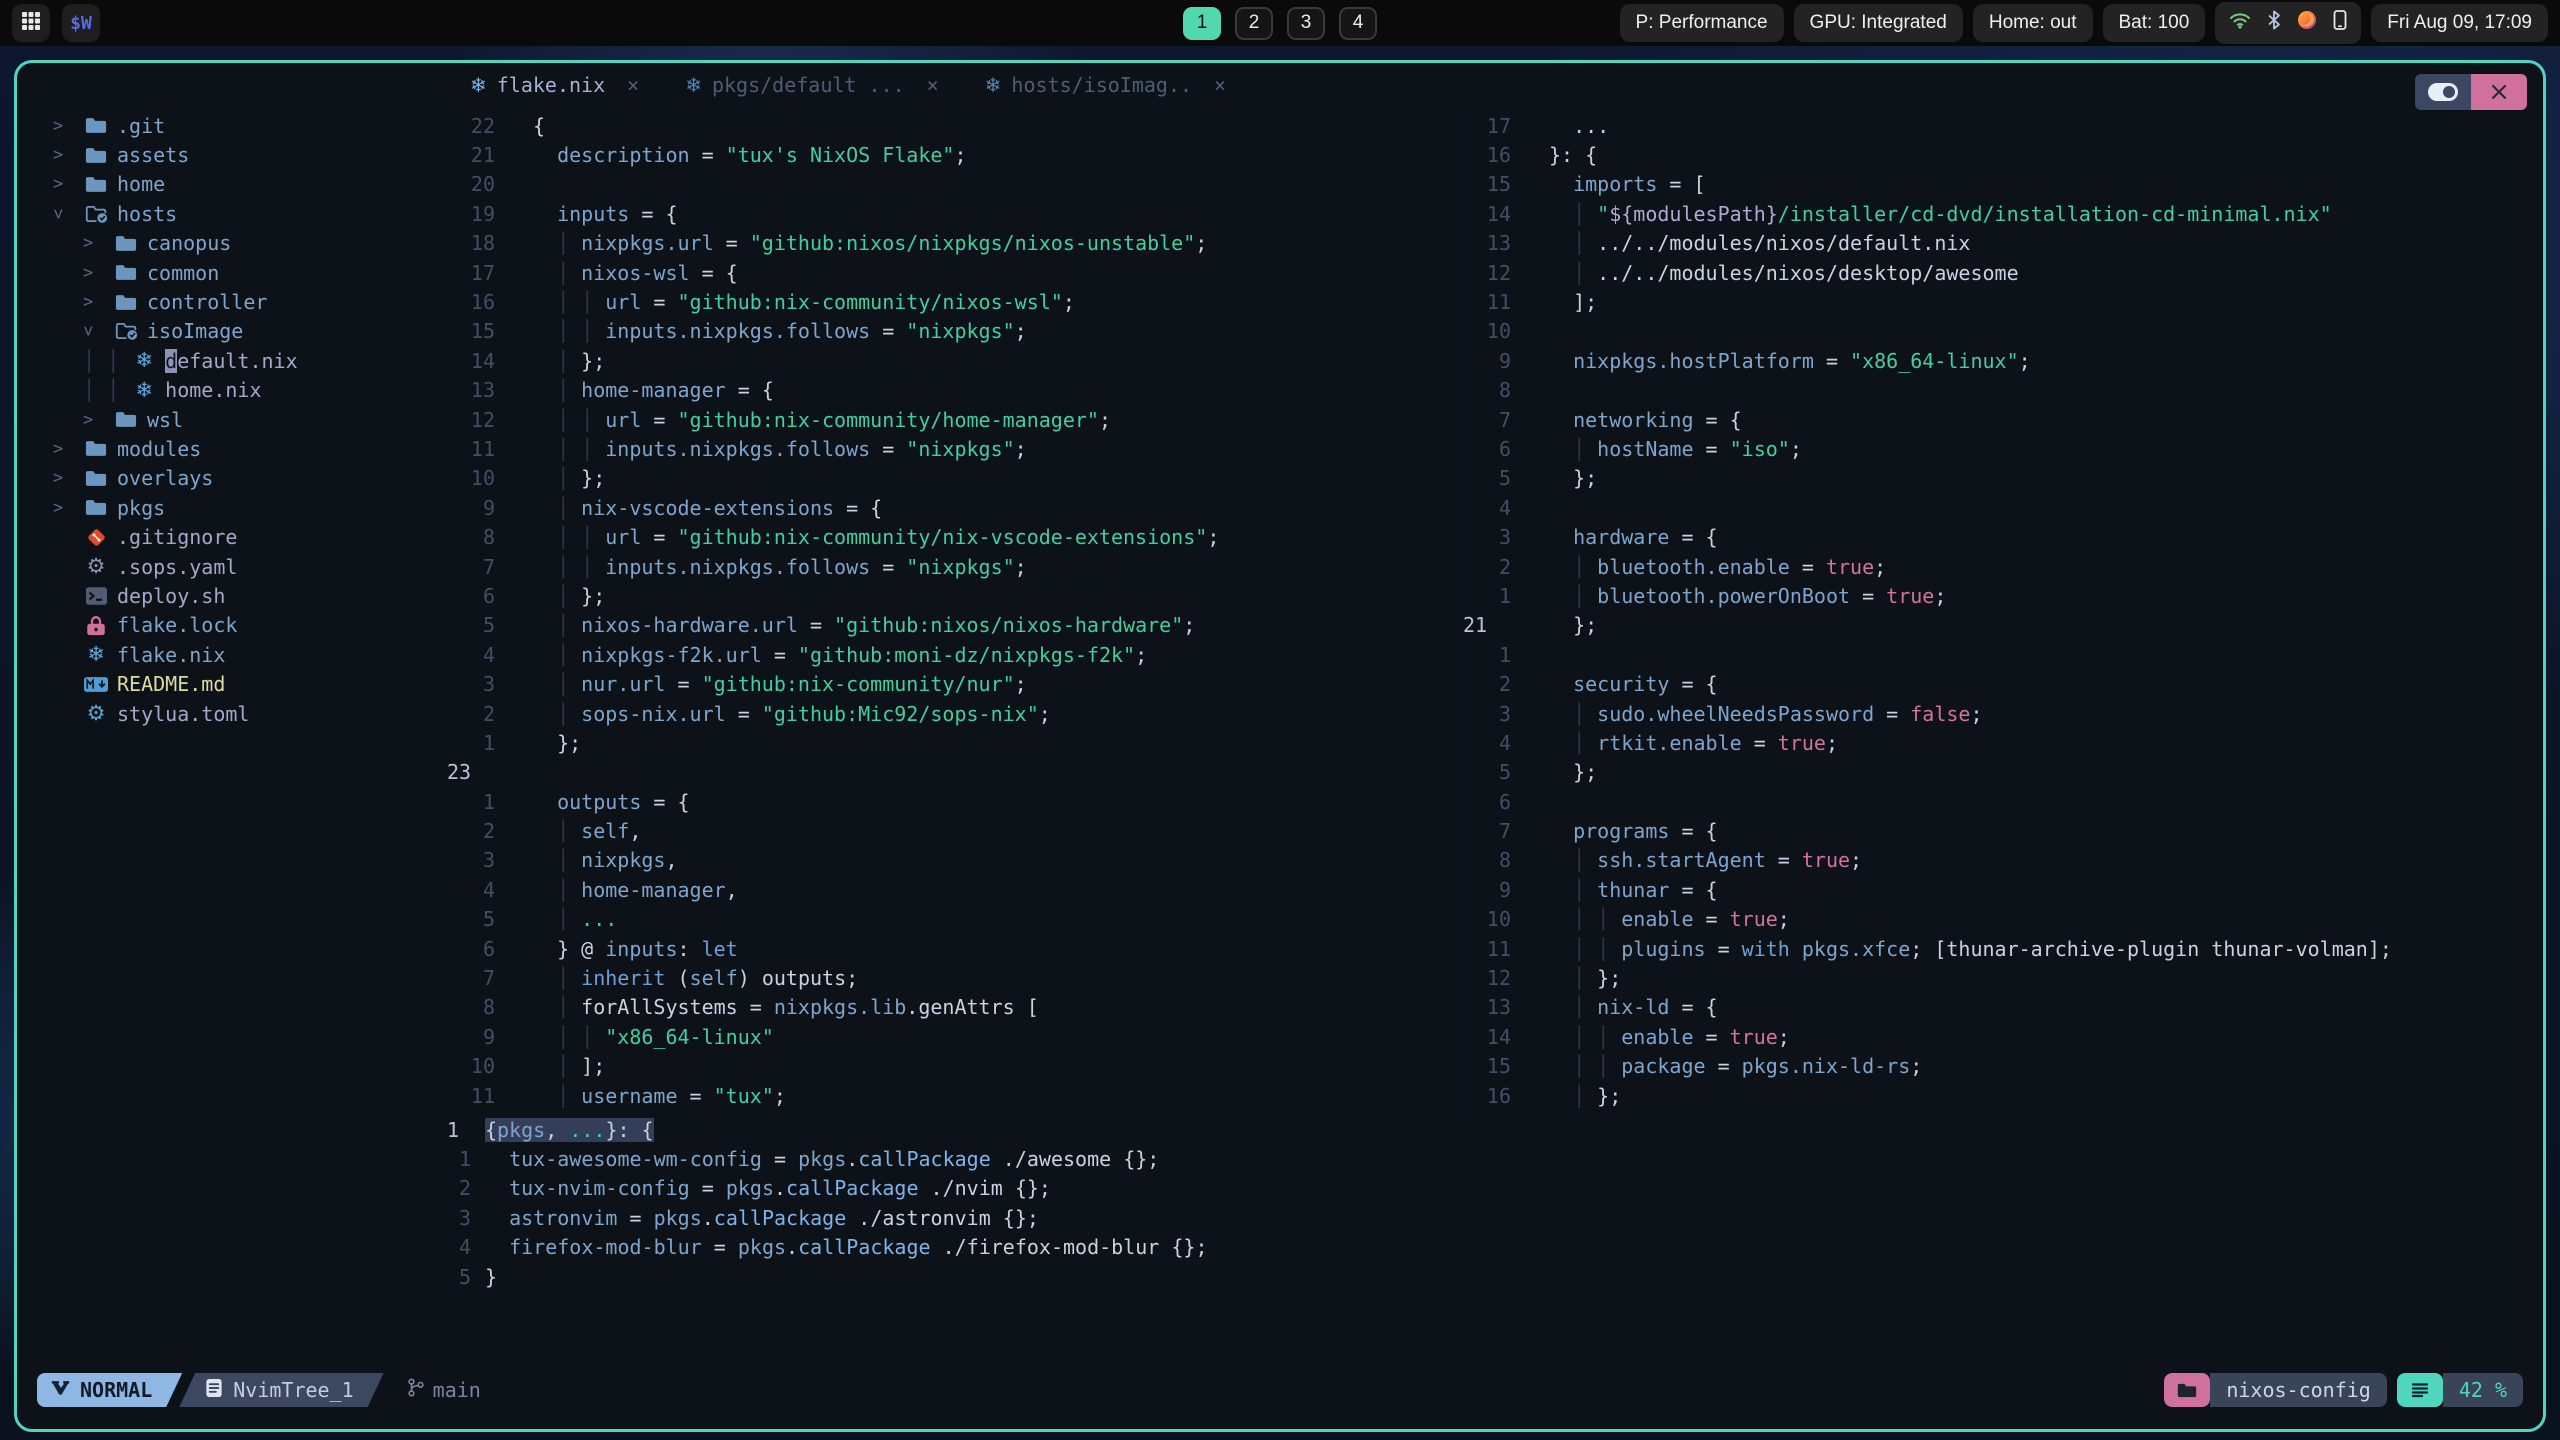 The width and height of the screenshot is (2560, 1440). I want to click on code-line: 14 │ │ enable = true;, so click(2000, 1036).